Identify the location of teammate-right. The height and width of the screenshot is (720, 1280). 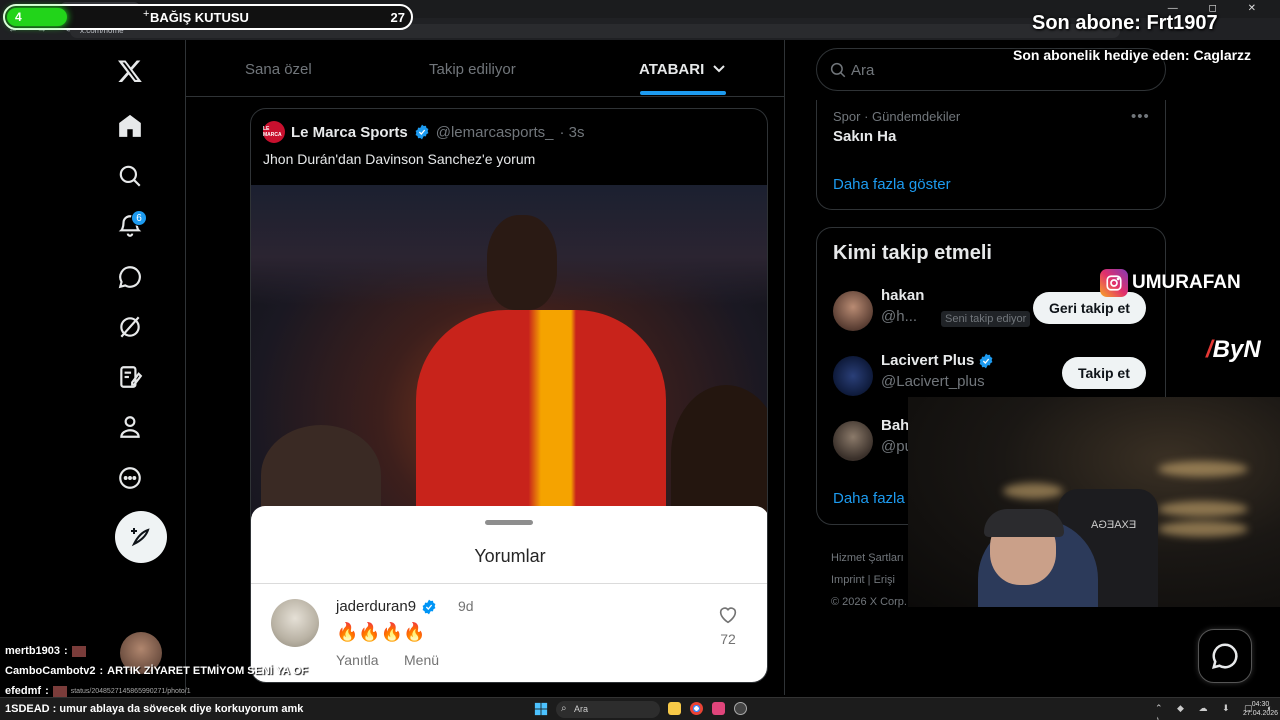
(719, 455).